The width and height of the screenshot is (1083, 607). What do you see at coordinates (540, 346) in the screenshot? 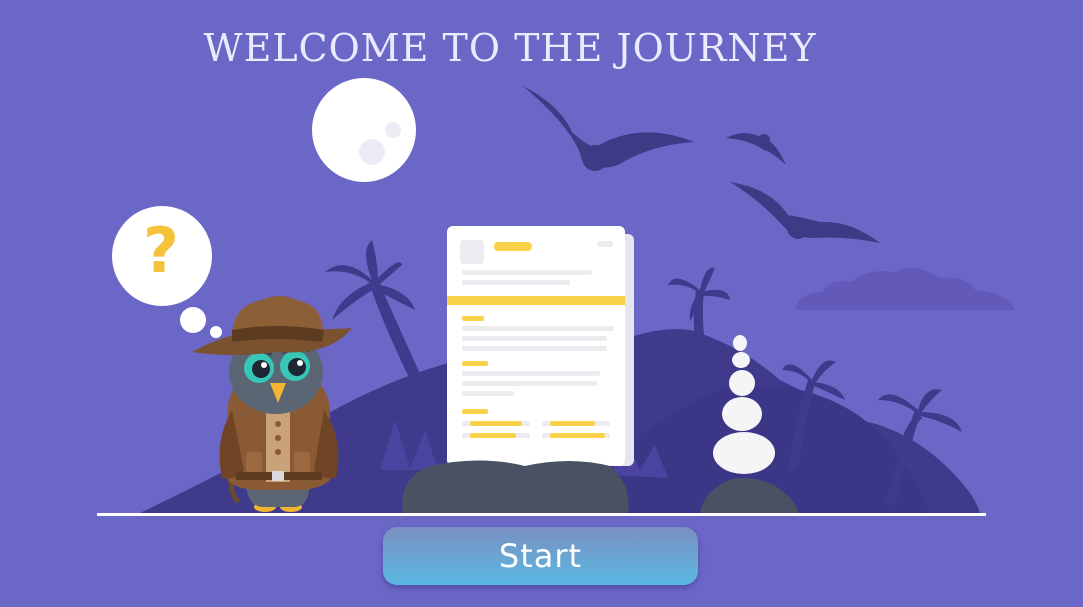
I see `document-icon` at bounding box center [540, 346].